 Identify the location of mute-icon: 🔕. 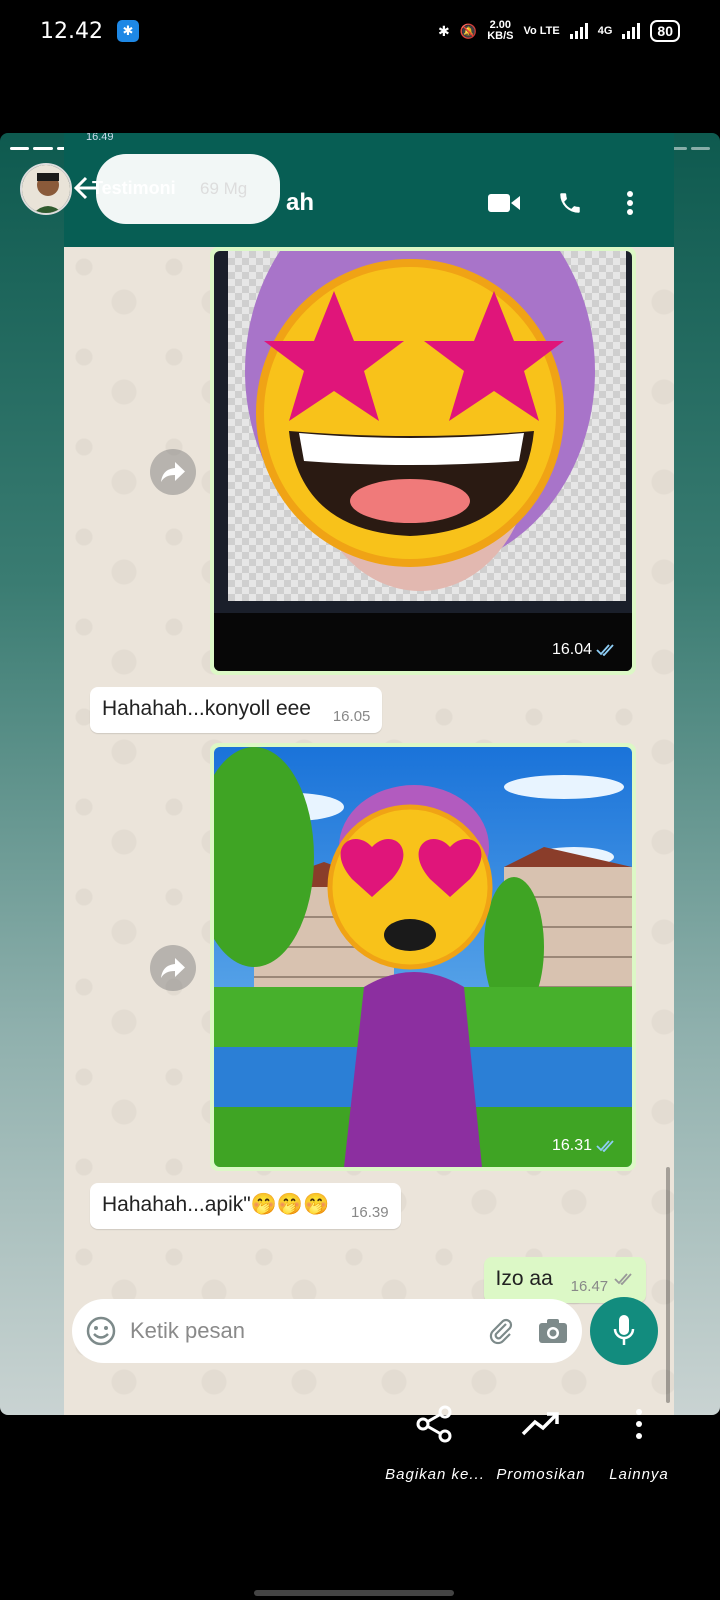
(468, 30).